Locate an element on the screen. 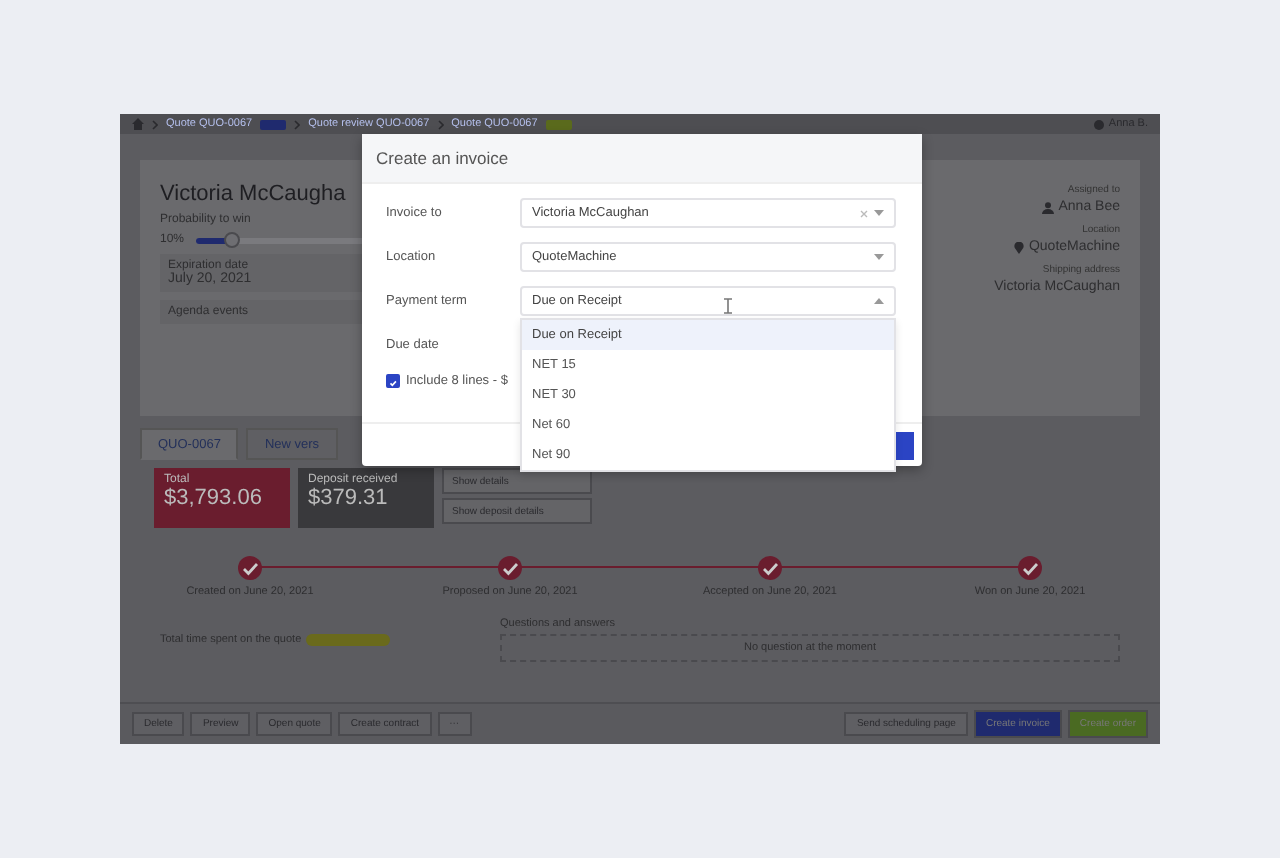 The width and height of the screenshot is (1280, 858). customer-name: Victoria McCaugha is located at coordinates (253, 194).